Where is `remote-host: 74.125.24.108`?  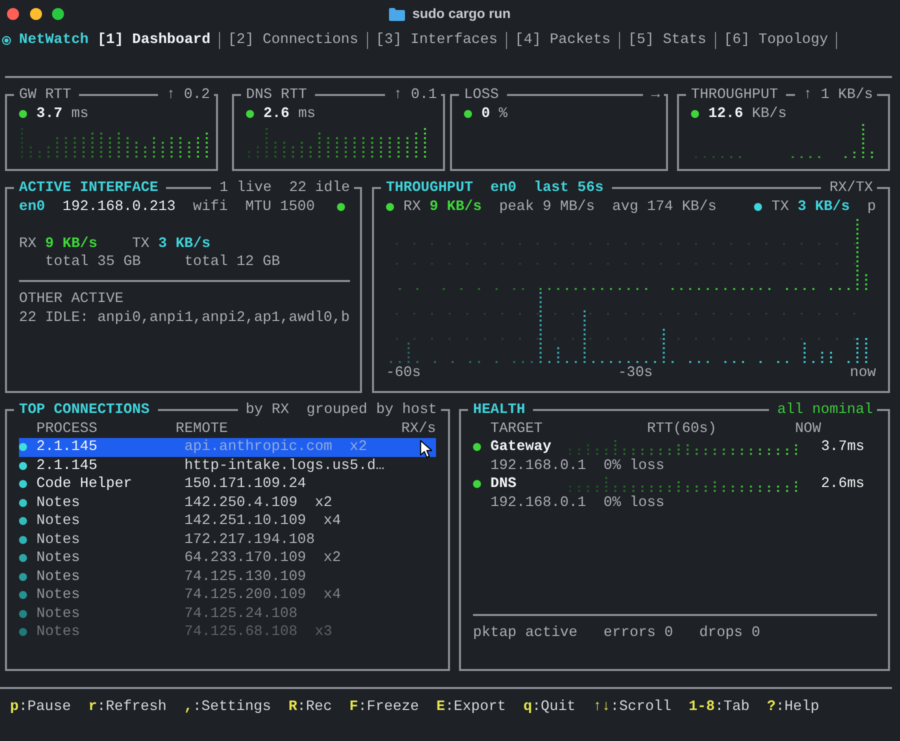
remote-host: 74.125.24.108 is located at coordinates (241, 613).